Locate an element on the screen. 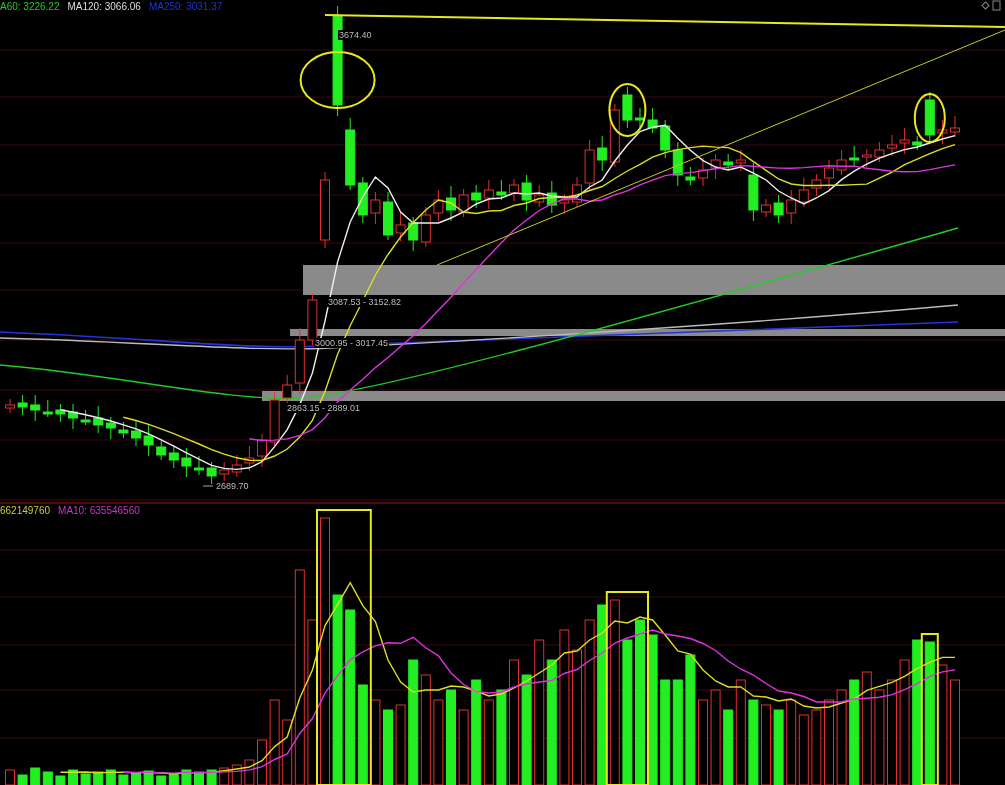  ma-legend-label: A60: 3226.22 is located at coordinates (30, 6).